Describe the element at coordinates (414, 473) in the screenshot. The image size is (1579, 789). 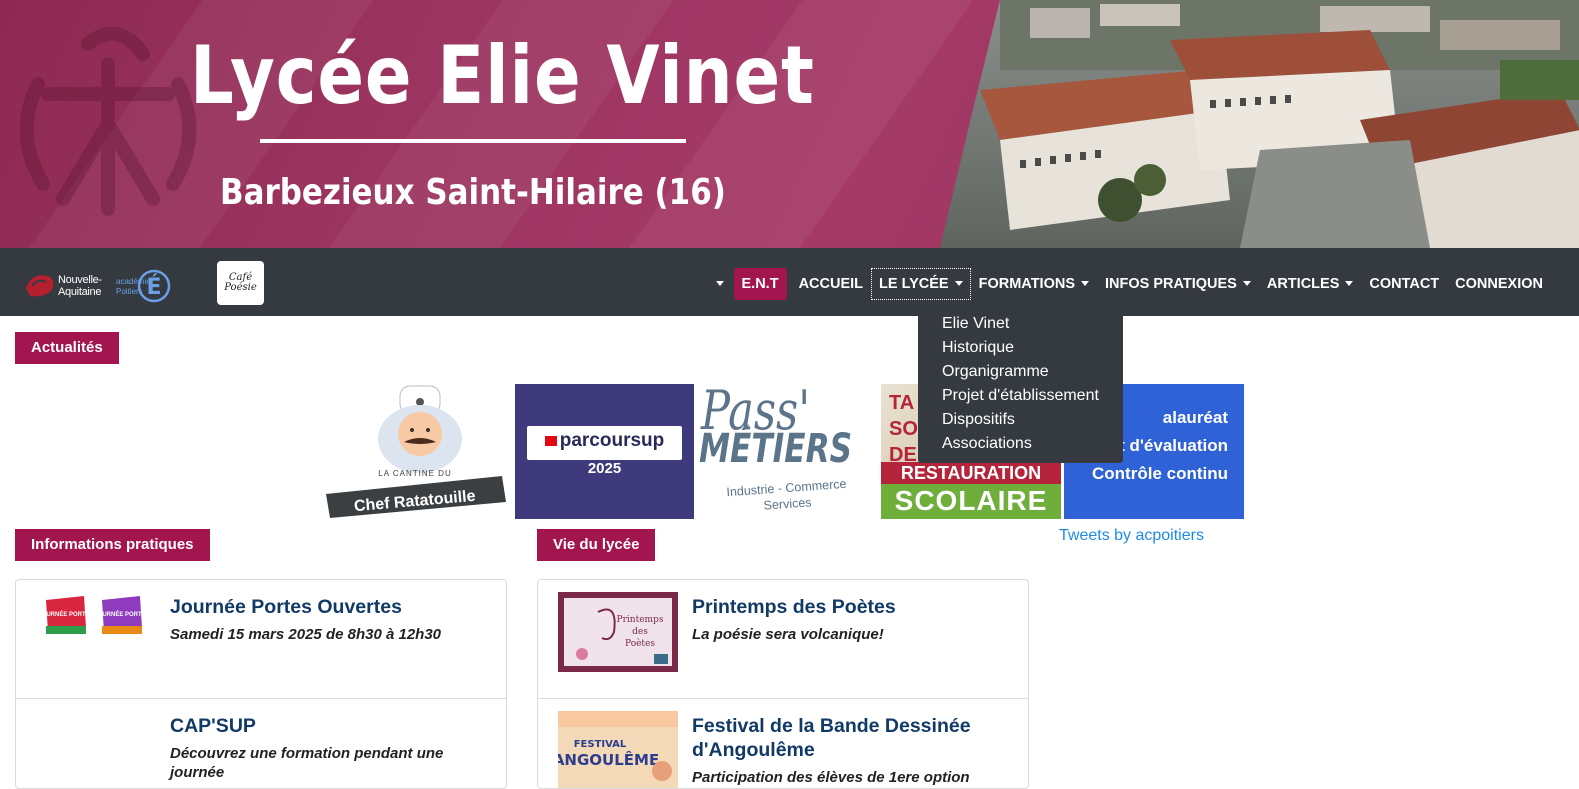
I see `svg-text: LA CANTINE DU` at that location.